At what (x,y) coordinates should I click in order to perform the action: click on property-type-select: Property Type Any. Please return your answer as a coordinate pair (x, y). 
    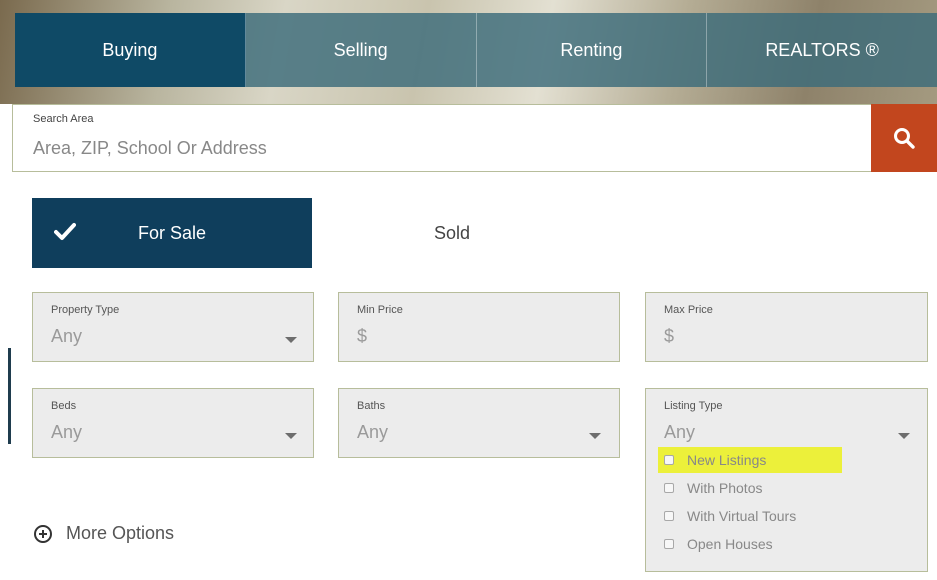
    Looking at the image, I should click on (173, 327).